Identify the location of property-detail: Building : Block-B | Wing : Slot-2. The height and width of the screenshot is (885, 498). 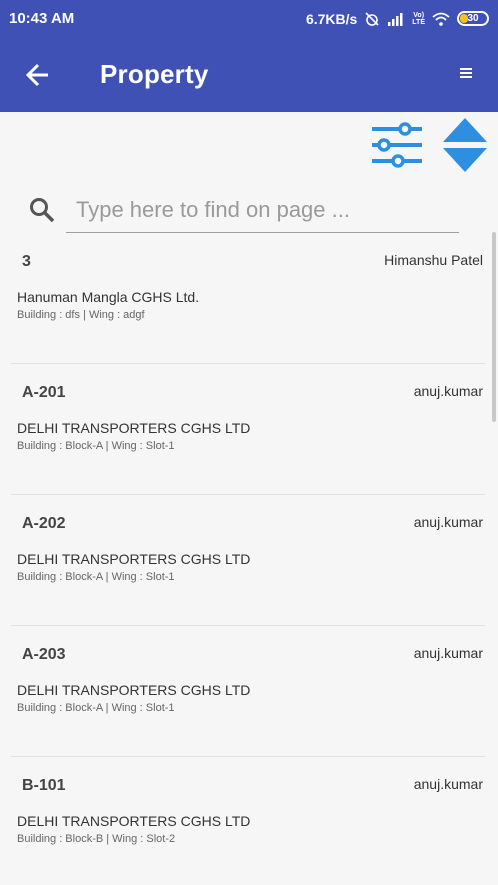
(96, 839).